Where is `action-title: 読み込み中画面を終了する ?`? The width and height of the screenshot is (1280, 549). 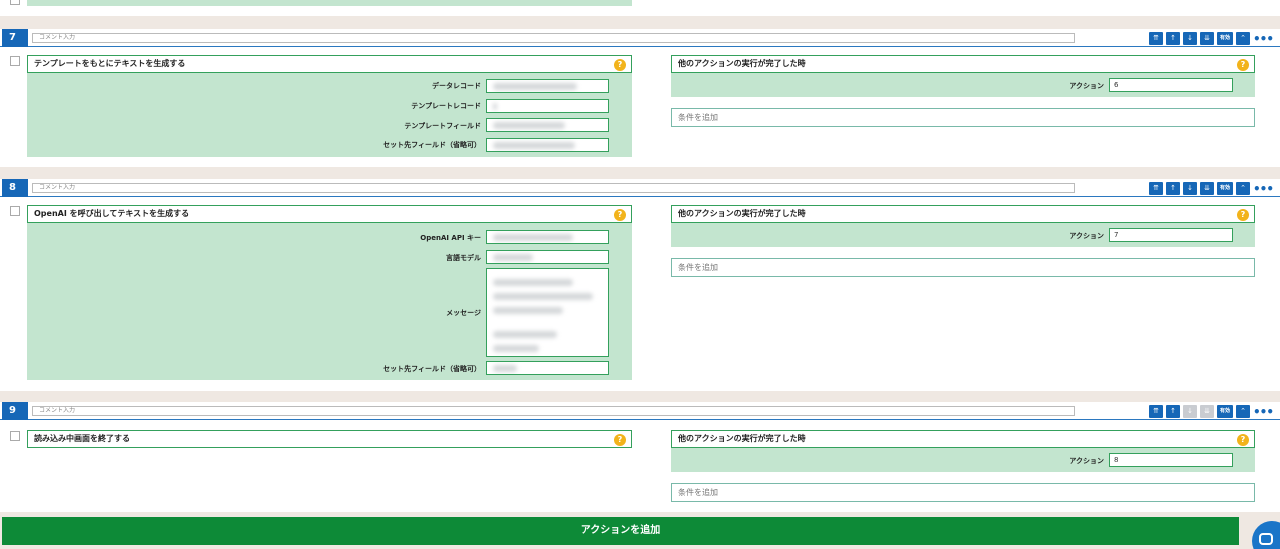 action-title: 読み込み中画面を終了する ? is located at coordinates (329, 439).